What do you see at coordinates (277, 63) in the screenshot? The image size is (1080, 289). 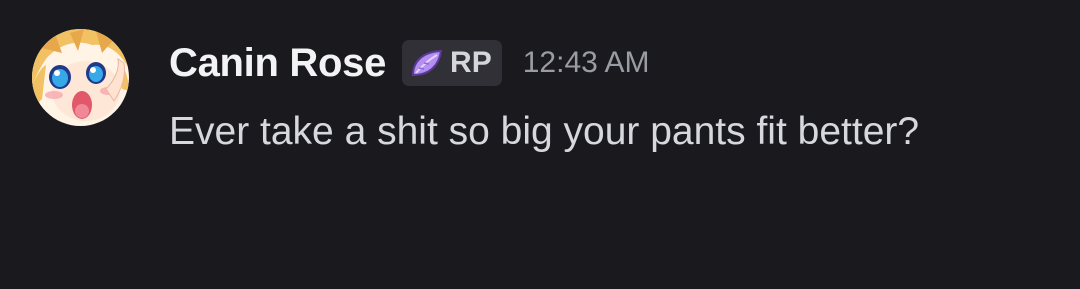 I see `username: Canin Rose` at bounding box center [277, 63].